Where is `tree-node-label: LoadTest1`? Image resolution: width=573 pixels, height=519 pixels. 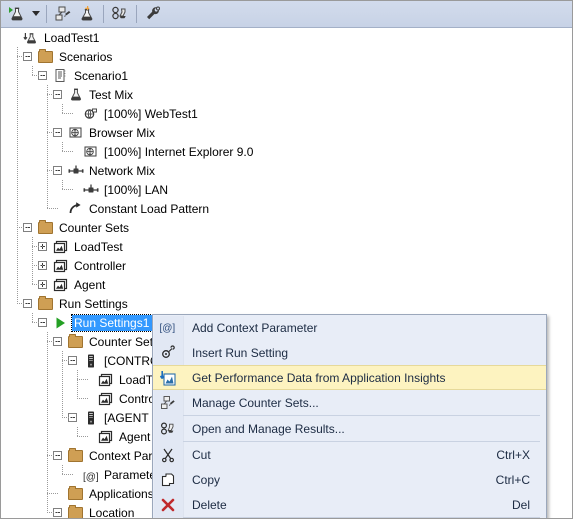 tree-node-label: LoadTest1 is located at coordinates (72, 37).